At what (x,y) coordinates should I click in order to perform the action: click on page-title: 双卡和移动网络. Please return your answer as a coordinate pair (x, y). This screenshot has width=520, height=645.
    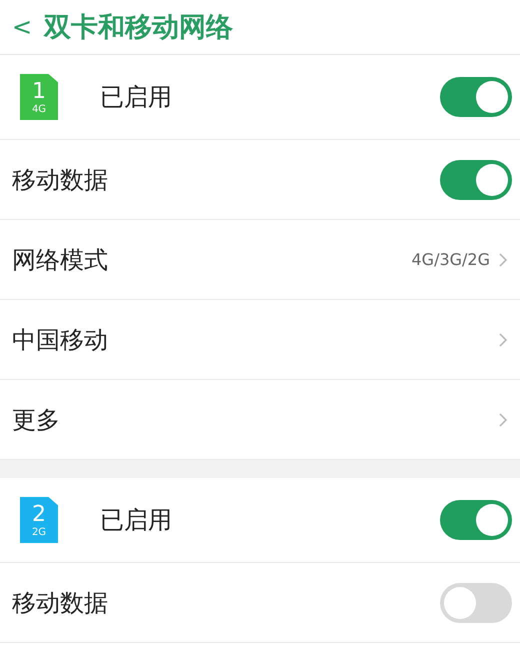
    Looking at the image, I should click on (139, 28).